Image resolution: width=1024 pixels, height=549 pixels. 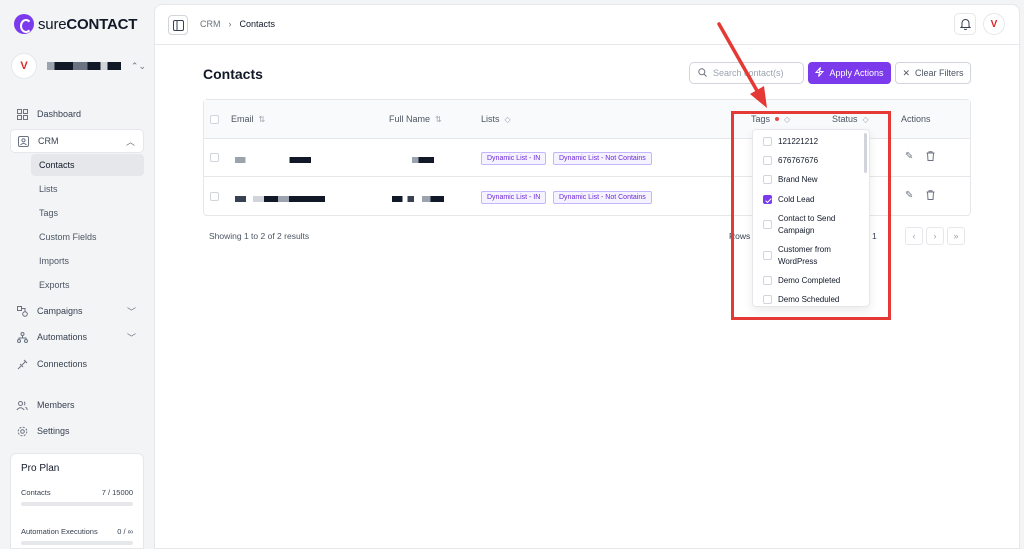 I want to click on plan-automation-progress, so click(x=77, y=543).